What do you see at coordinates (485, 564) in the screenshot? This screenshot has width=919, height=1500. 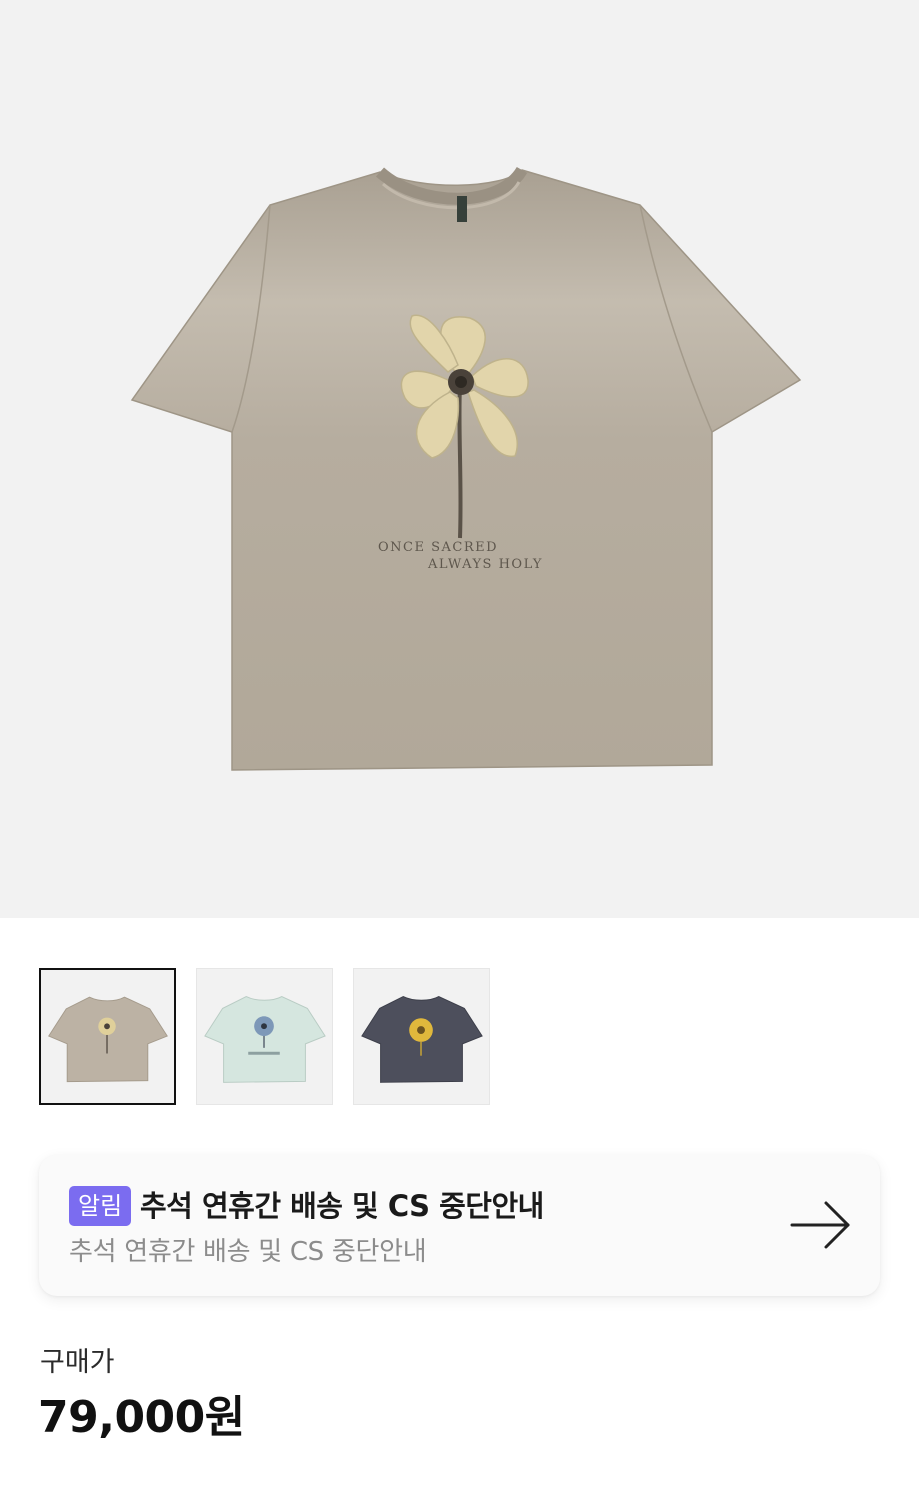 I see `shirt-print-line2: ALWAYS HOLY` at bounding box center [485, 564].